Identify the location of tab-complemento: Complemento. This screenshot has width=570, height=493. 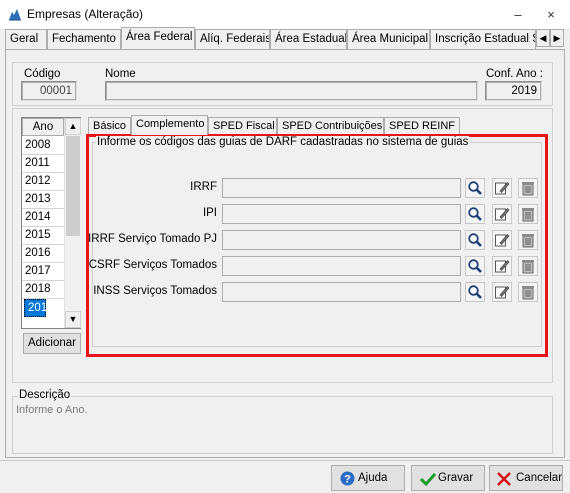
(169, 125).